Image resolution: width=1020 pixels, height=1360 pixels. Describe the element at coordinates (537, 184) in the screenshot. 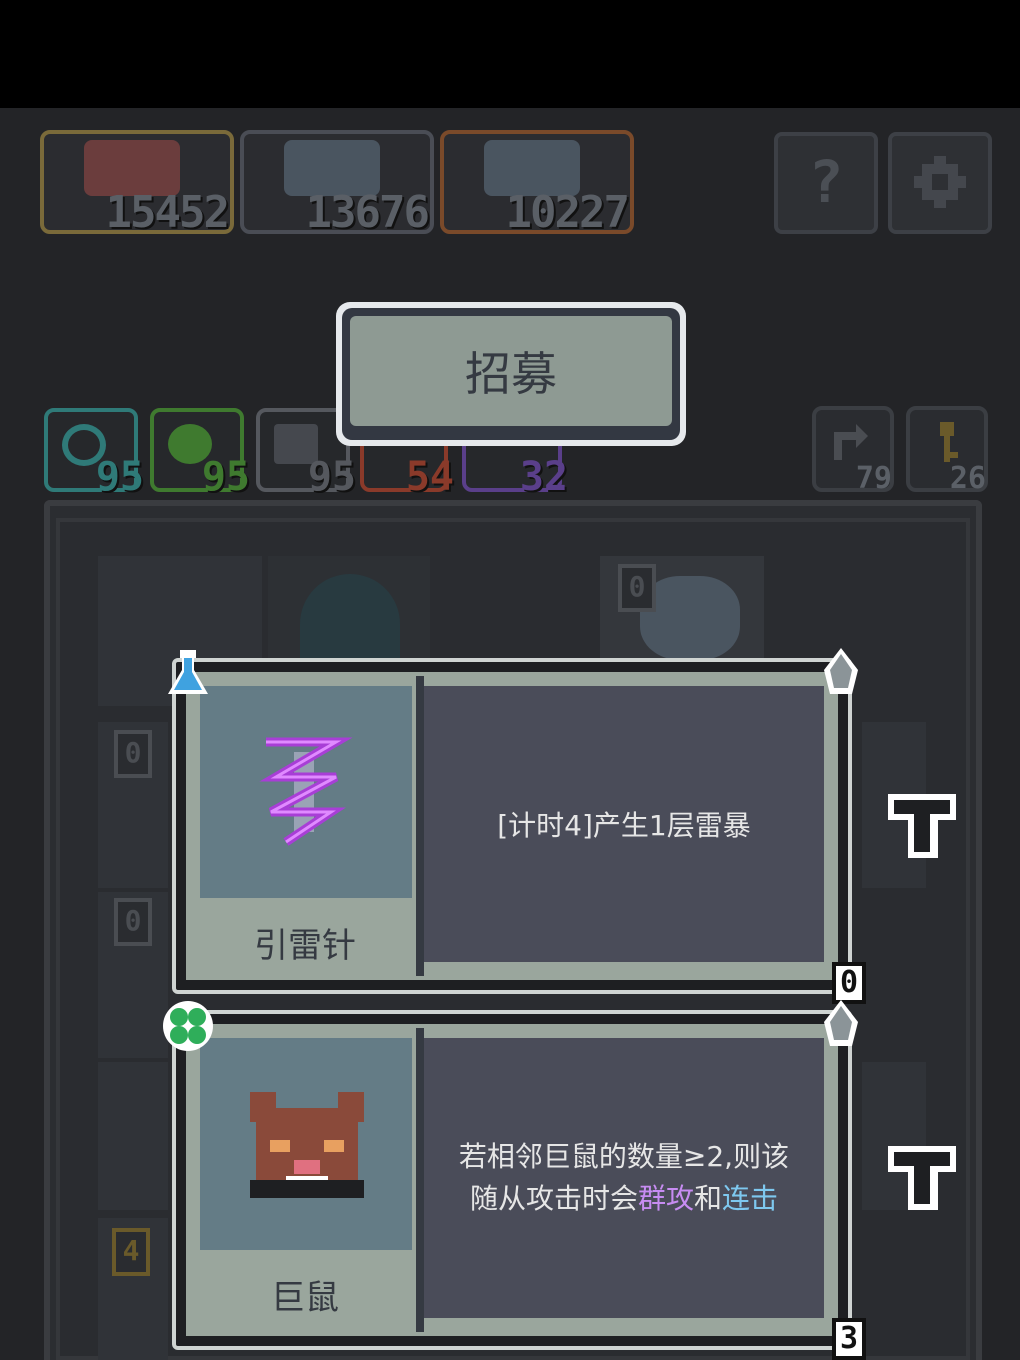

I see `leader-slot-3: 10227` at that location.